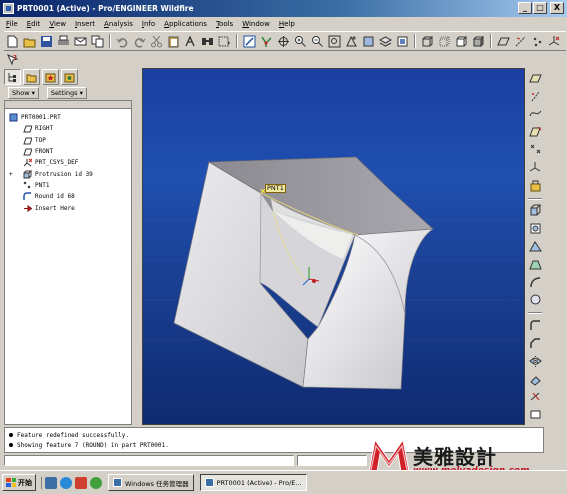  What do you see at coordinates (368, 41) in the screenshot?
I see `saved-views-icon` at bounding box center [368, 41].